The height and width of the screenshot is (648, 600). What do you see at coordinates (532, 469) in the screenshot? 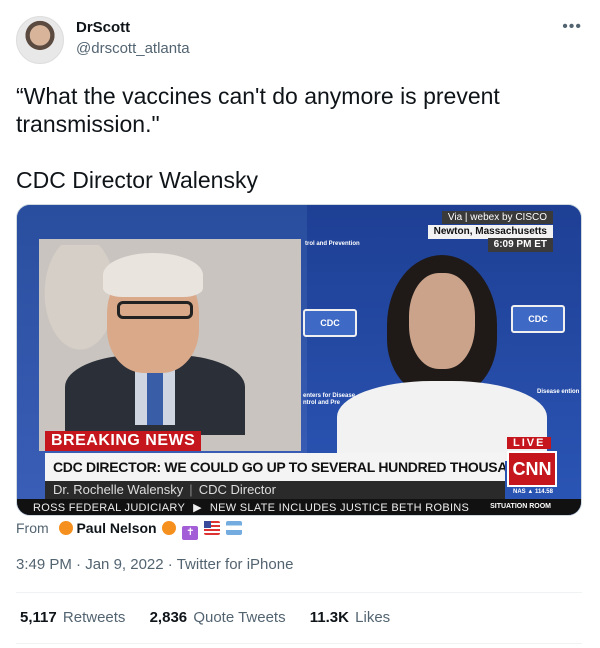
I see `cnn-logo-icon: CNN` at bounding box center [532, 469].